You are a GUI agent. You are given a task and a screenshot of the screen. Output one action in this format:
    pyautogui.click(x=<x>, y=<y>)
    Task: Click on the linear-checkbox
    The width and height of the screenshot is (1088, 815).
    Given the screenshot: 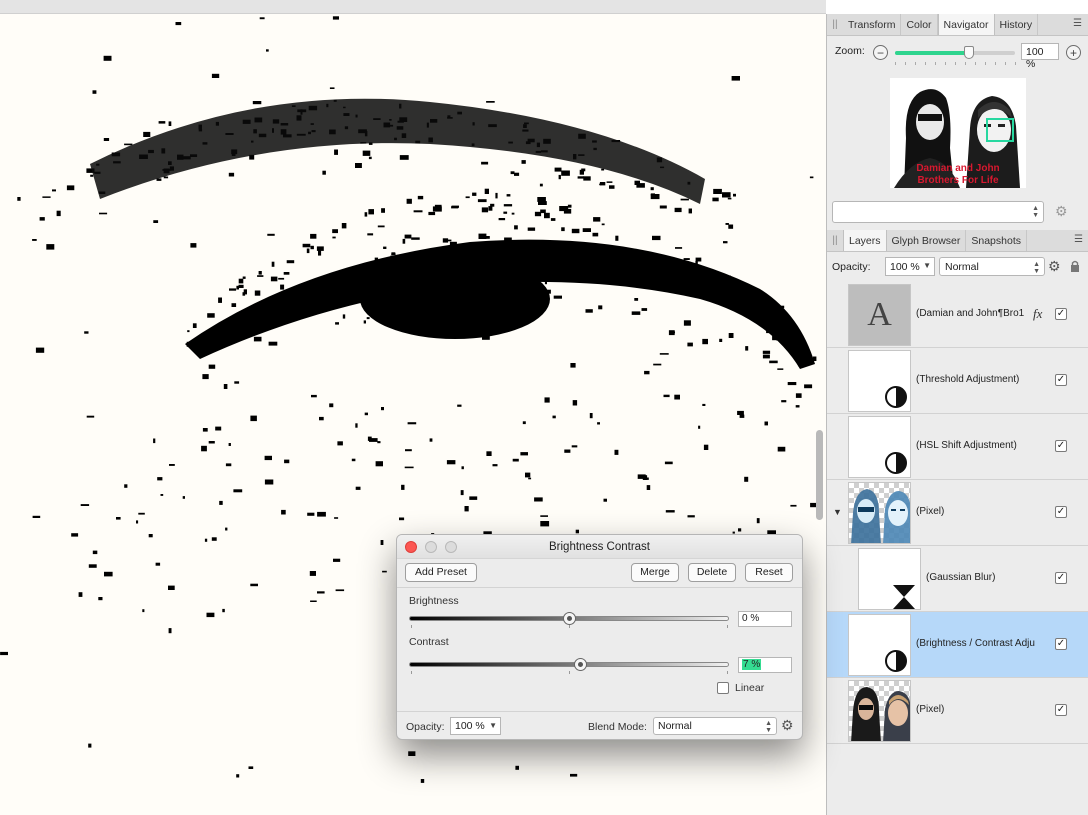 What is the action you would take?
    pyautogui.click(x=723, y=688)
    